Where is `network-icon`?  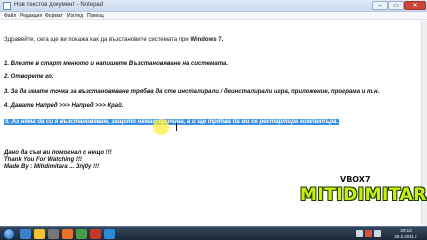
network-icon is located at coordinates (359, 233).